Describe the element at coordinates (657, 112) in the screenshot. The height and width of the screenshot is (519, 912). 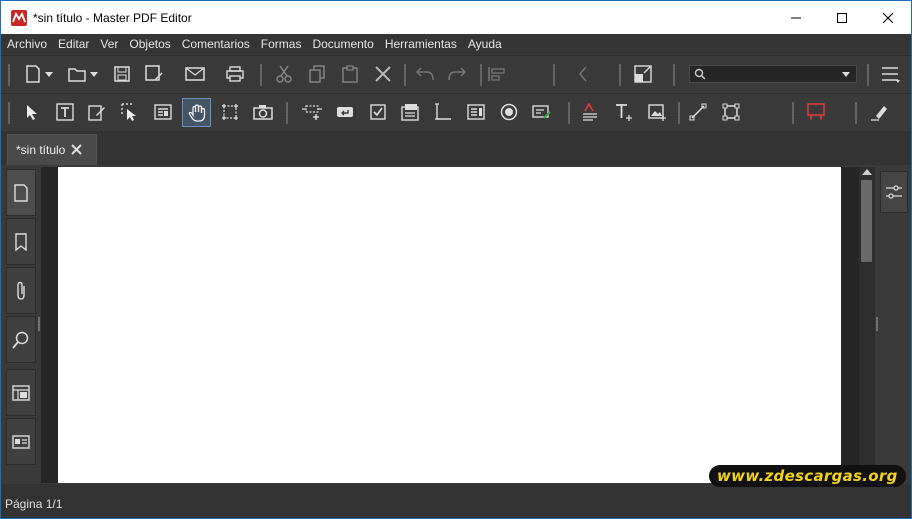
I see `add-image-icon` at that location.